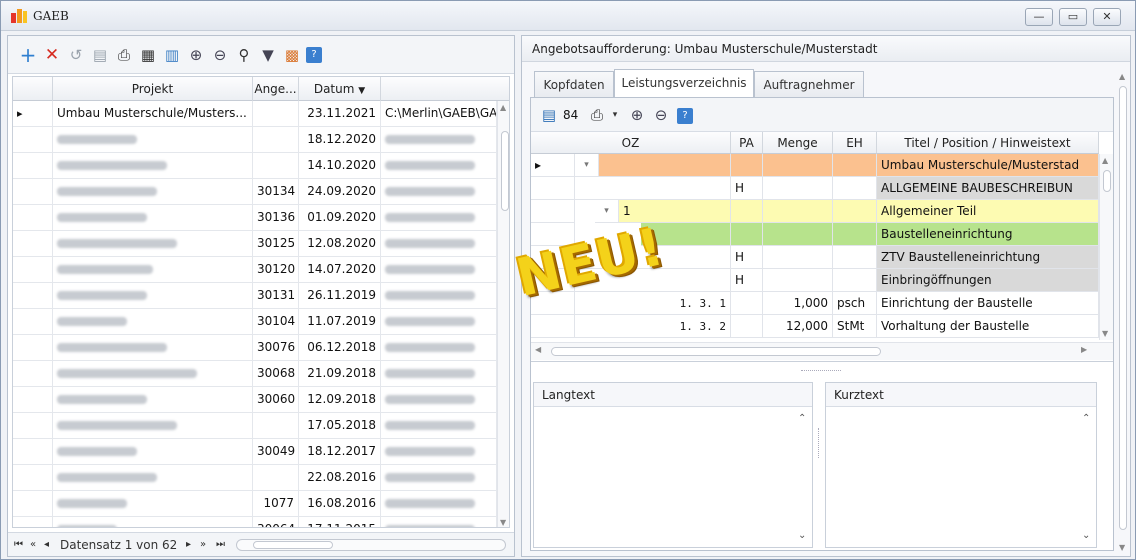  What do you see at coordinates (505, 171) in the screenshot?
I see `scroll-thumb` at bounding box center [505, 171].